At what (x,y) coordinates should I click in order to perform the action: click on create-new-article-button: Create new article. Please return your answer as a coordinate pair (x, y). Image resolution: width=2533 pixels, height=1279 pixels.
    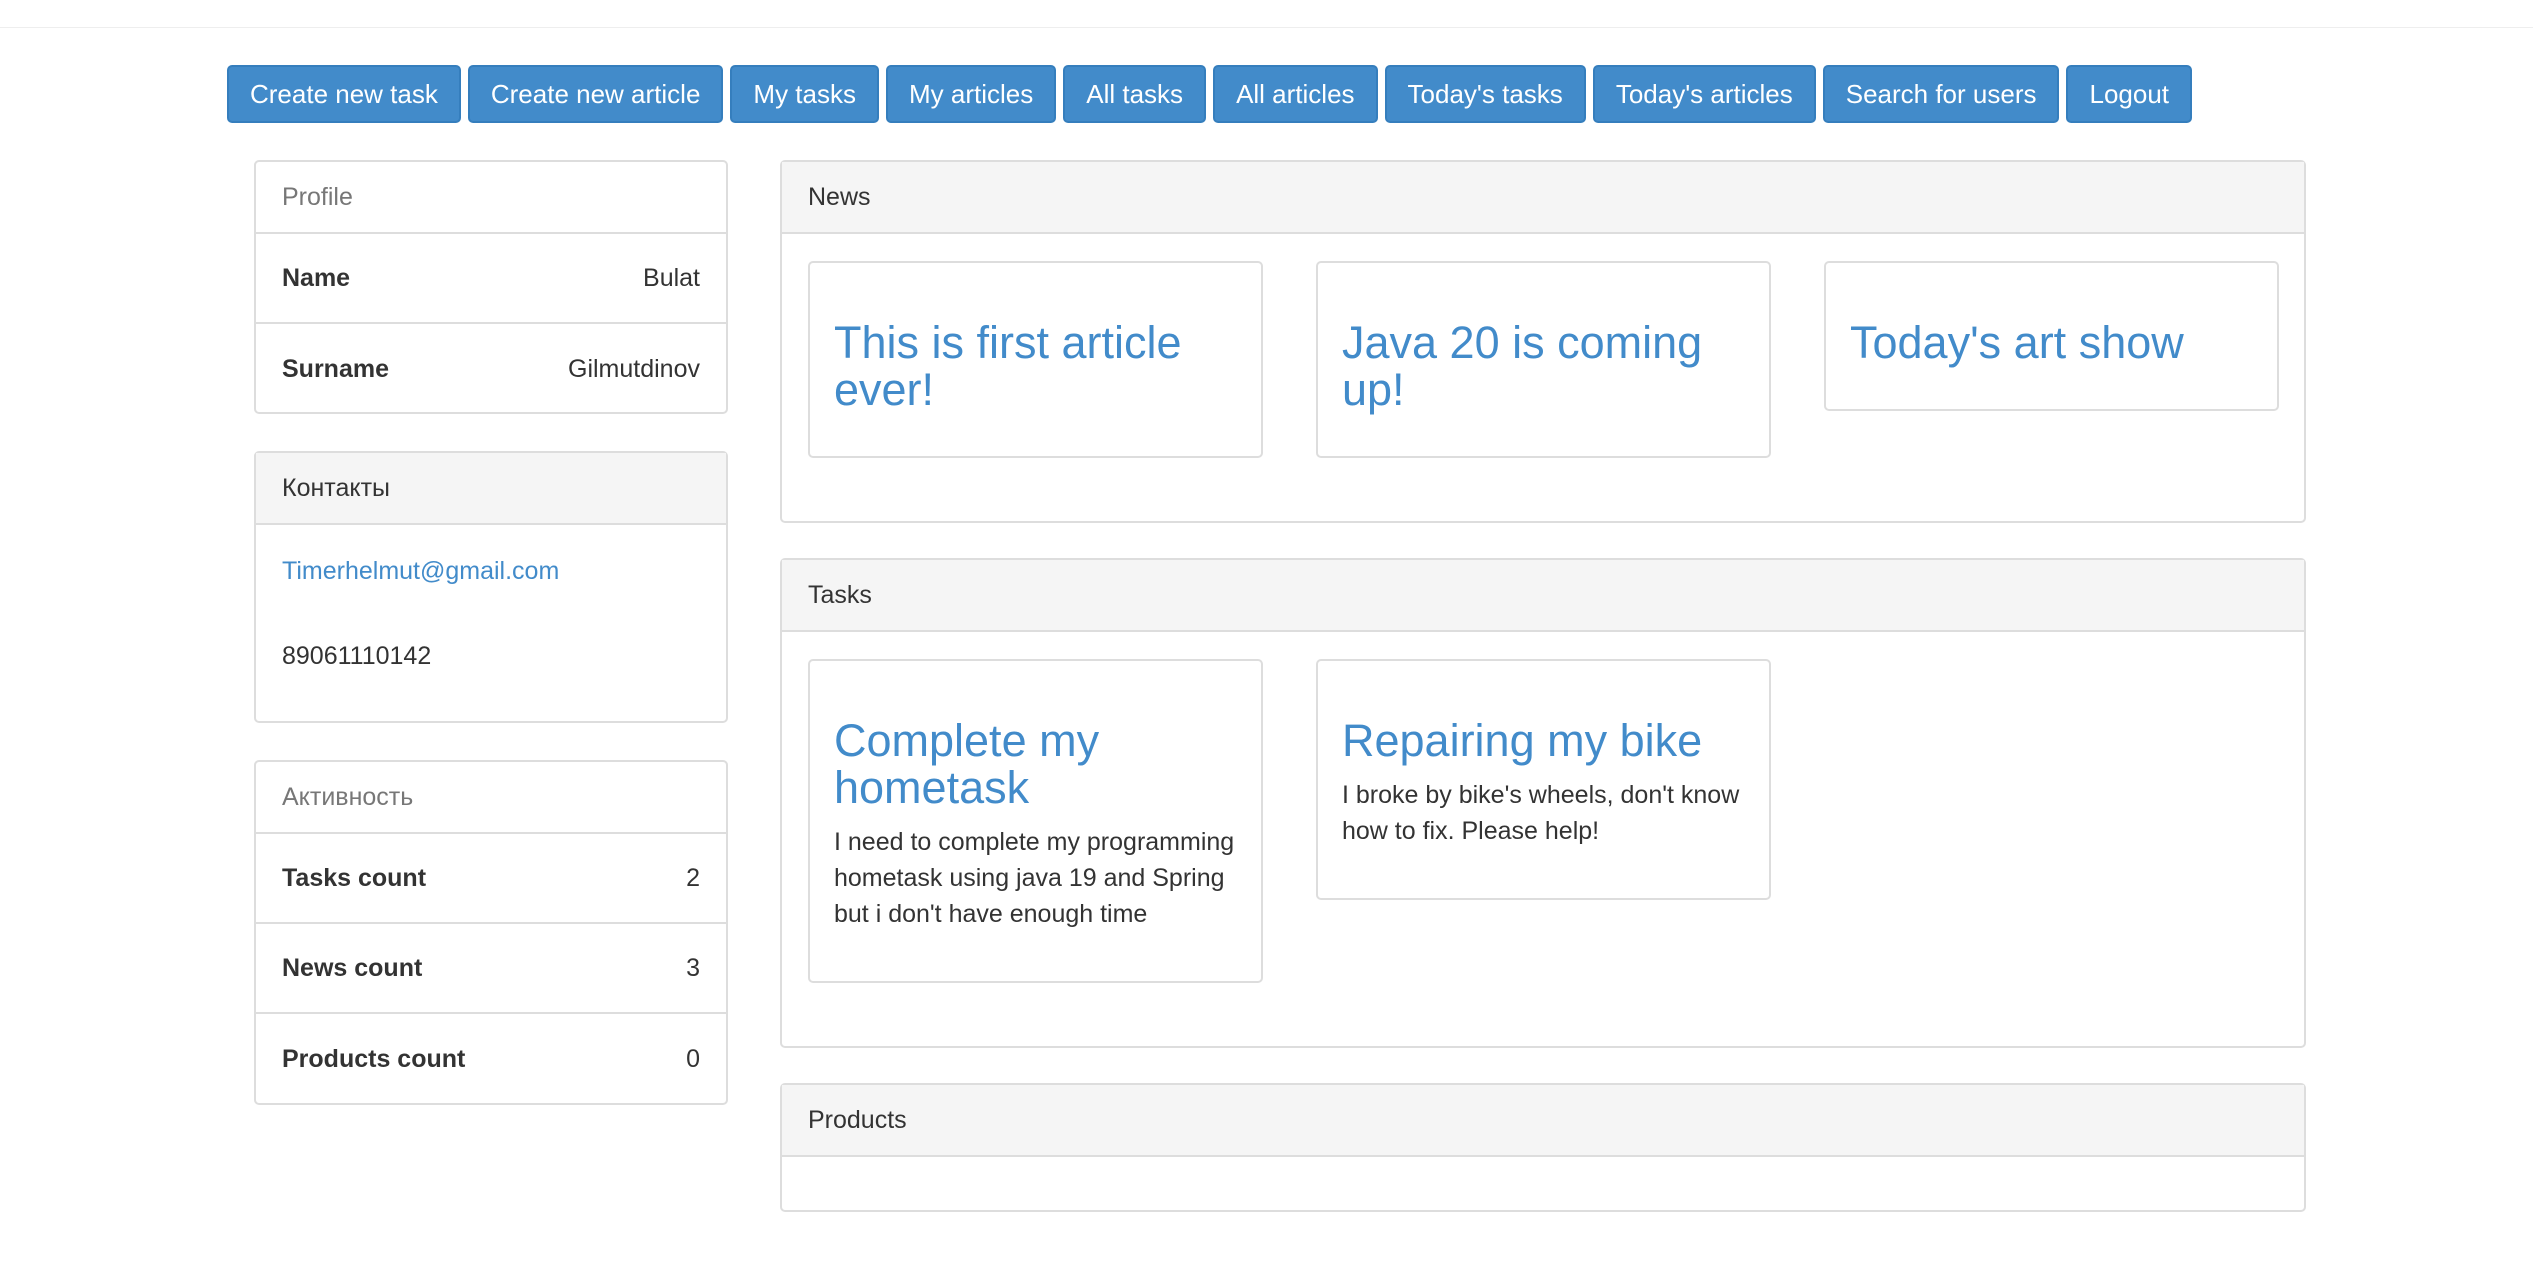
    Looking at the image, I should click on (595, 94).